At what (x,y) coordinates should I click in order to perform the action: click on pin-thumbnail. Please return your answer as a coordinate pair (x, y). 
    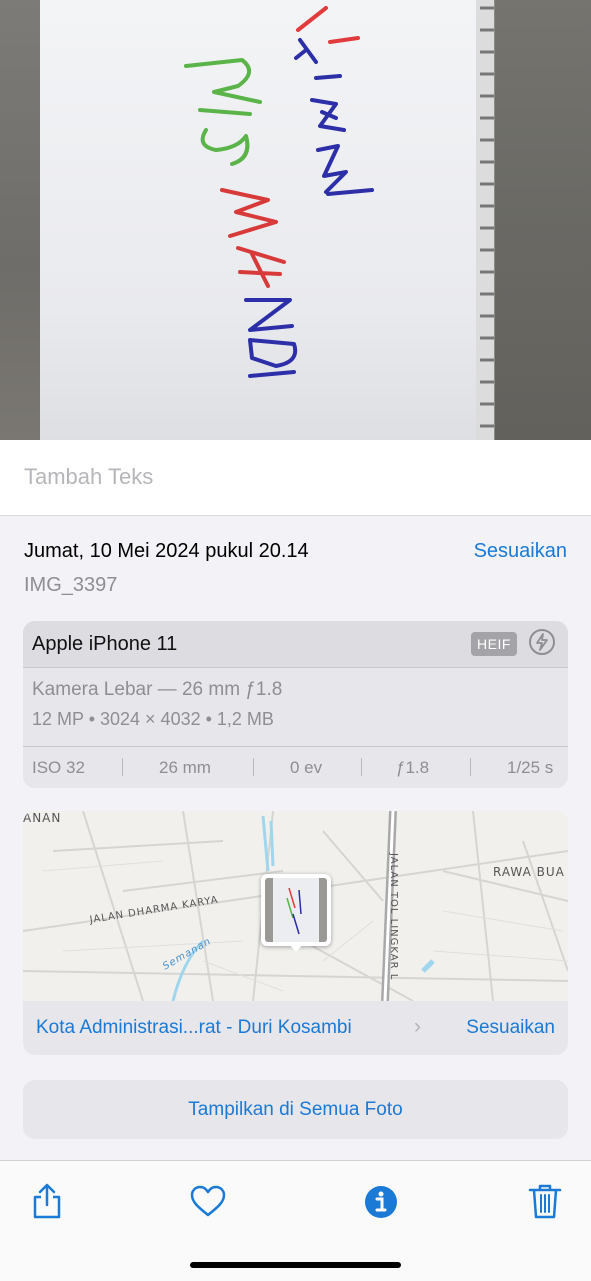
    Looking at the image, I should click on (296, 910).